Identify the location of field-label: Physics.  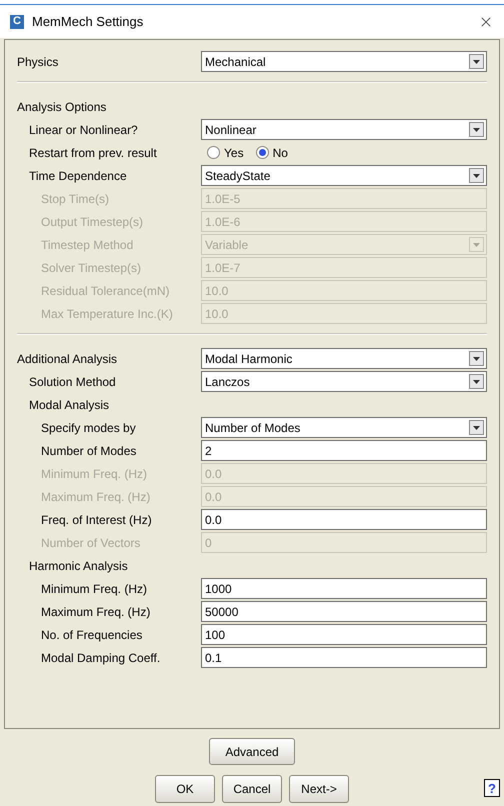
(37, 61).